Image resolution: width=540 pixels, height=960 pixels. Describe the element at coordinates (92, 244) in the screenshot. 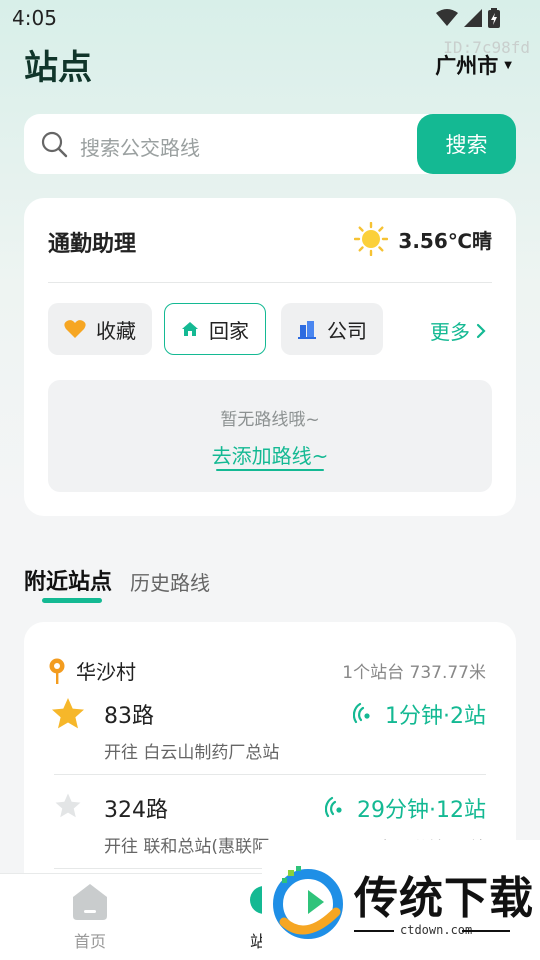

I see `commute-title: 通勤助理` at that location.